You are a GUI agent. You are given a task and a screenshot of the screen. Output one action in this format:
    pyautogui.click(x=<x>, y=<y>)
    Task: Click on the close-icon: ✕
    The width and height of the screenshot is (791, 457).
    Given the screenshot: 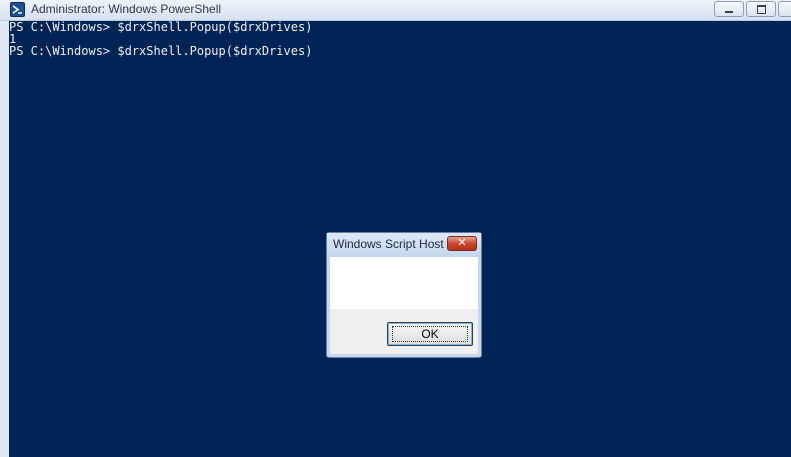 What is the action you would take?
    pyautogui.click(x=462, y=242)
    